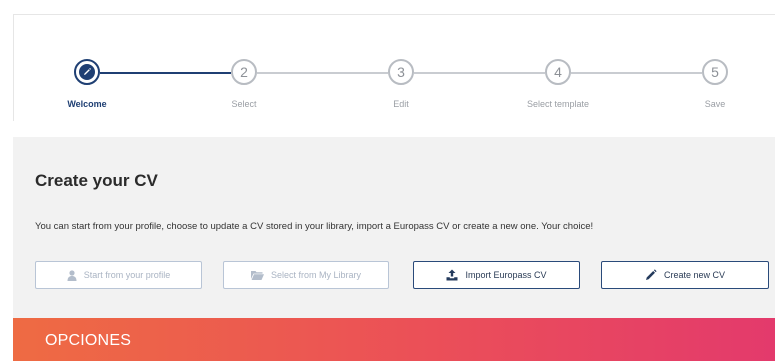 The width and height of the screenshot is (775, 361). Describe the element at coordinates (257, 275) in the screenshot. I see `folder-icon` at that location.